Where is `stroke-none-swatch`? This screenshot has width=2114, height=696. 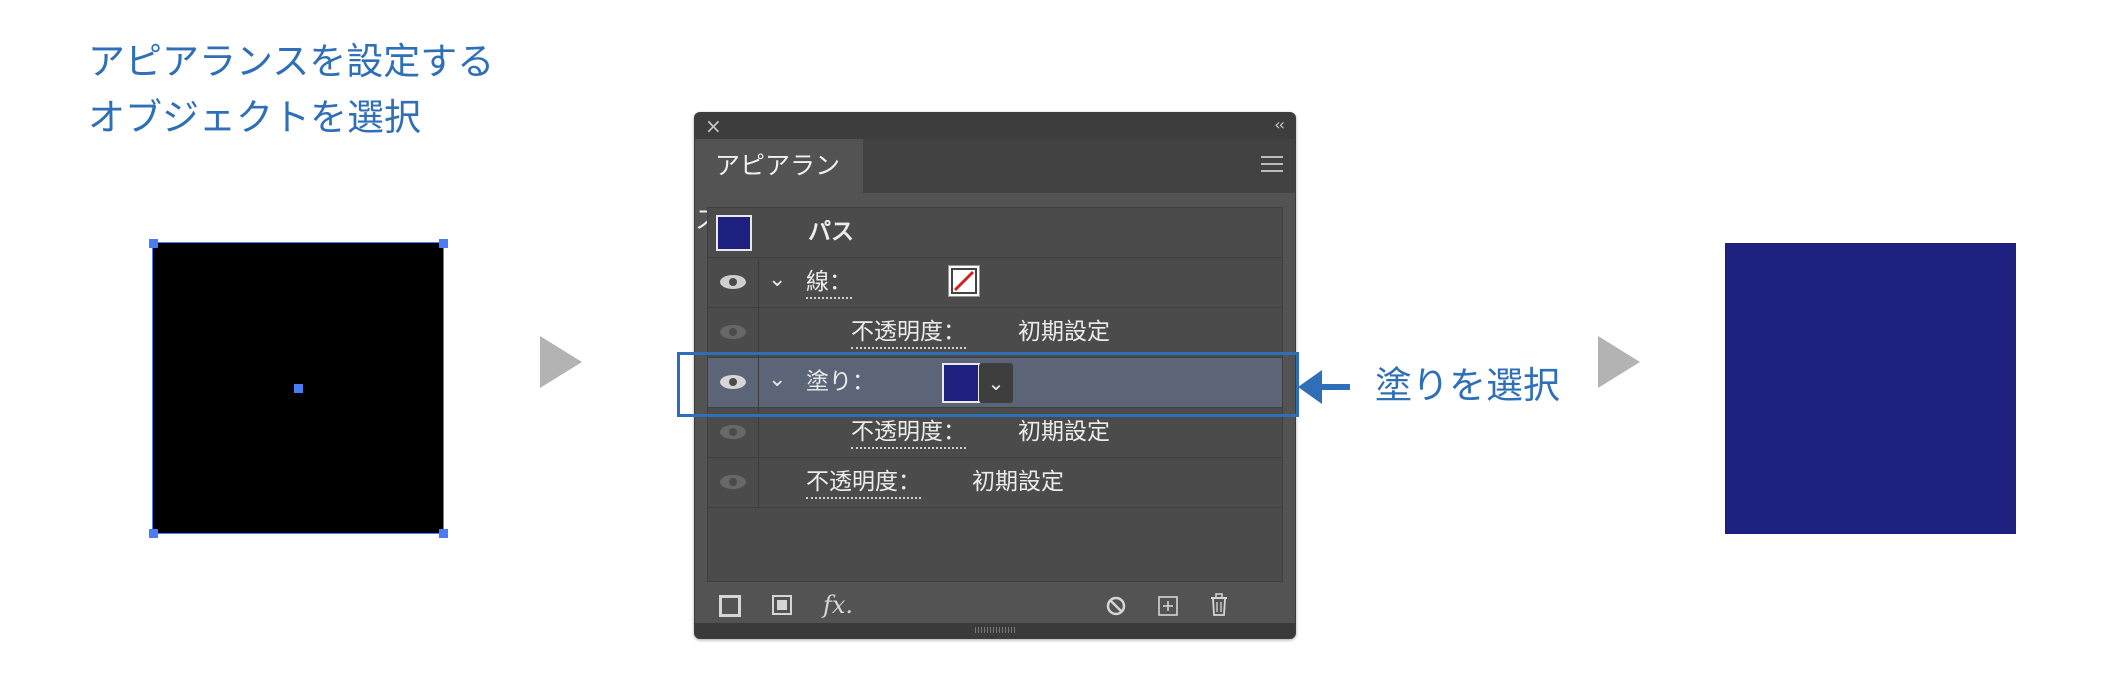 stroke-none-swatch is located at coordinates (964, 281).